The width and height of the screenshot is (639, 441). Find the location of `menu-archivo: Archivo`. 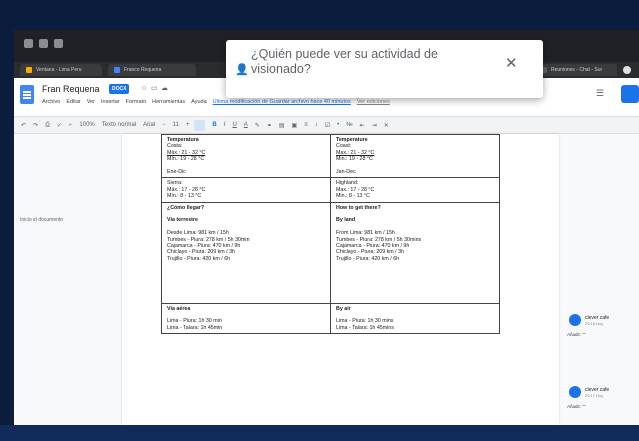

menu-archivo: Archivo is located at coordinates (51, 102).